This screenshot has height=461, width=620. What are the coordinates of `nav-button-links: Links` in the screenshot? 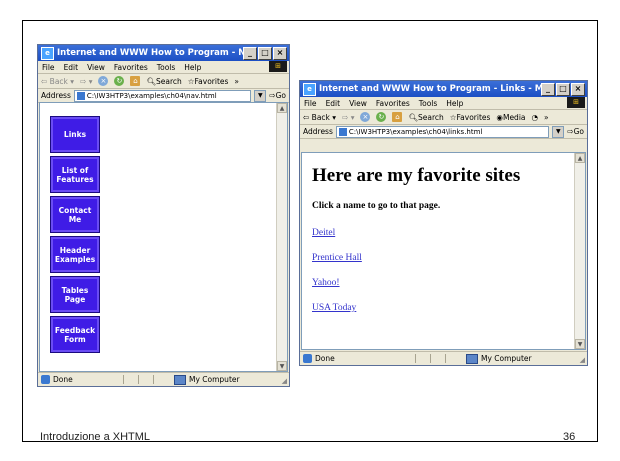 It's located at (75, 134).